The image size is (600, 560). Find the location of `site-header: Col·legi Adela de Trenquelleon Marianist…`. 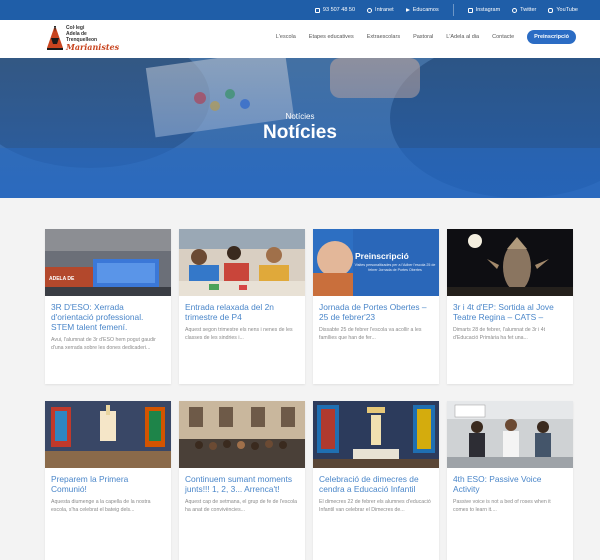

site-header: Col·legi Adela de Trenquelleon Marianist… is located at coordinates (300, 39).